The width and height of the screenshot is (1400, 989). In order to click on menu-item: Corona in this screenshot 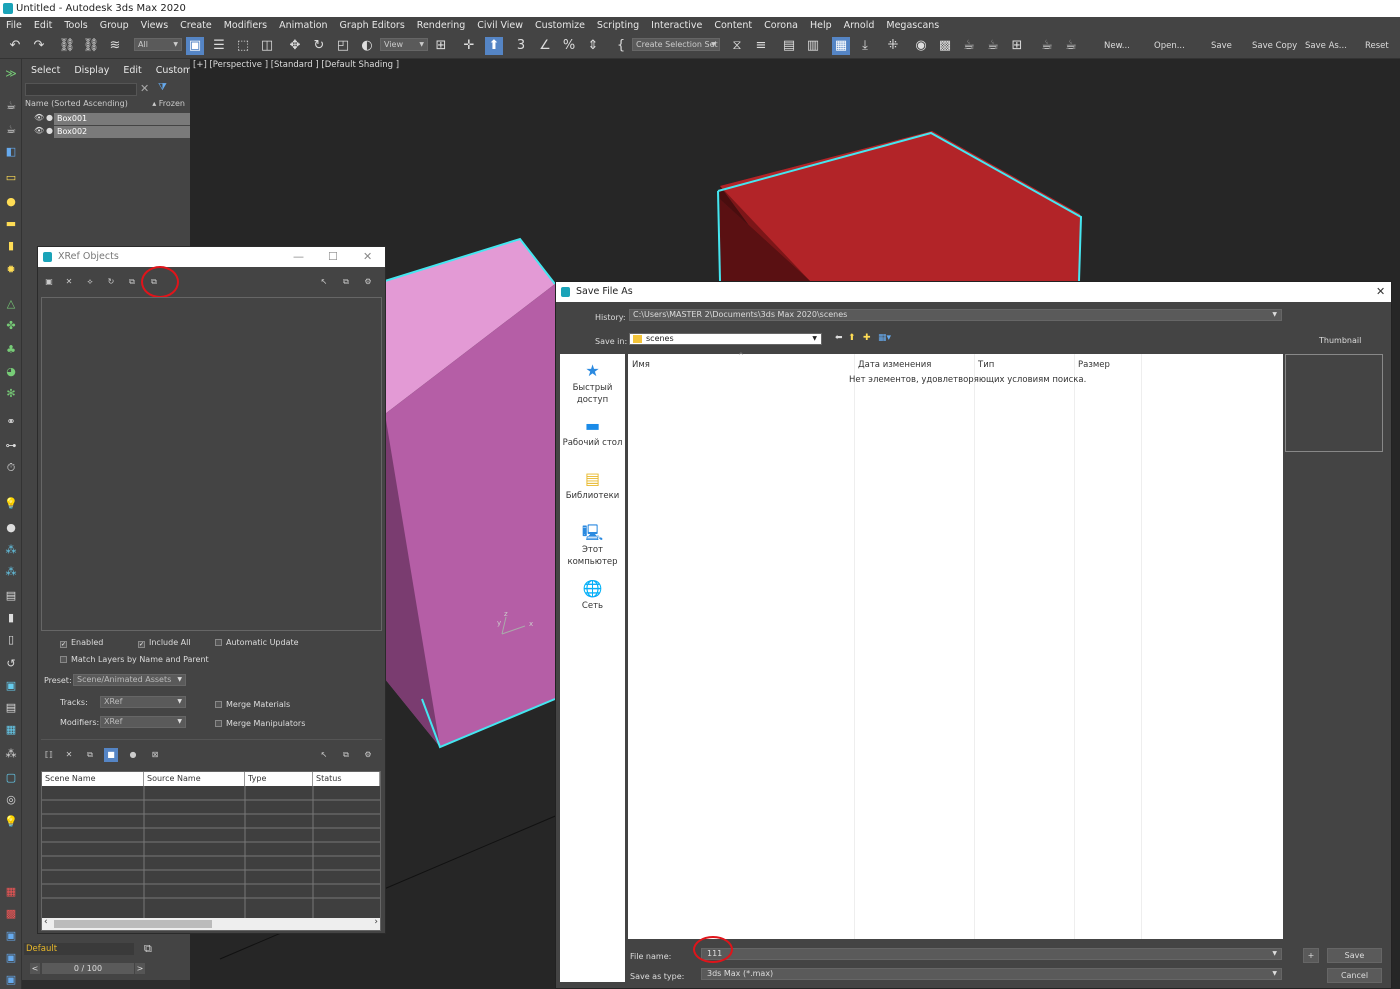, I will do `click(781, 25)`.